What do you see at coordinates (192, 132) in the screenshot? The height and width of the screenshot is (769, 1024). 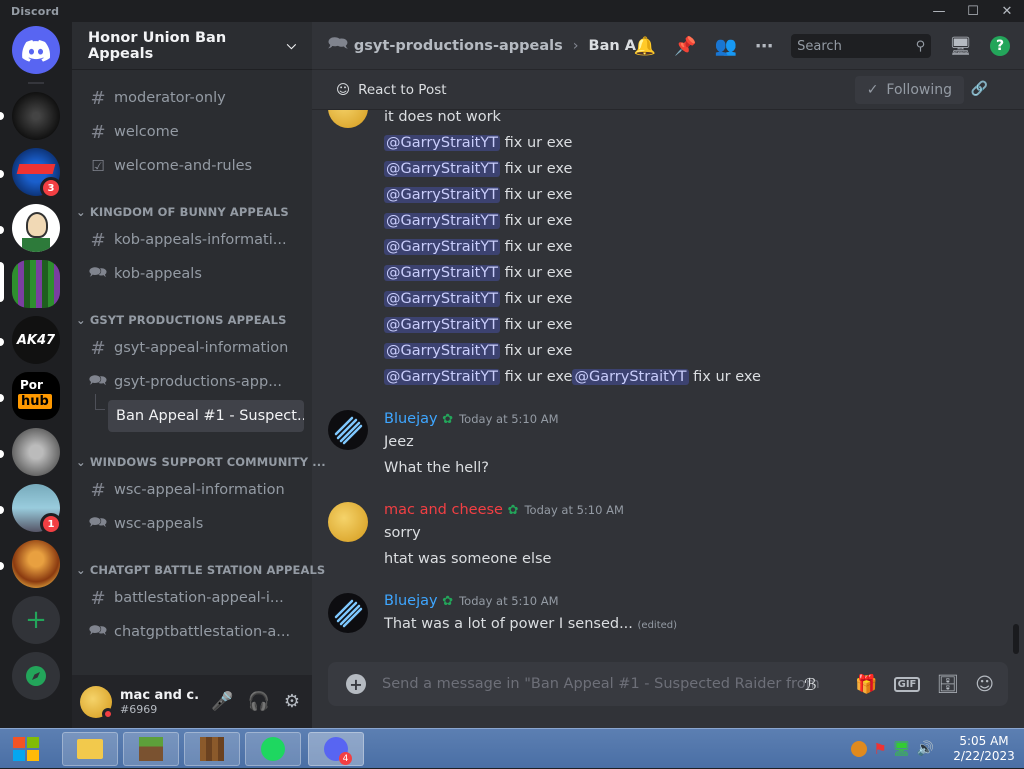 I see `channel-welcome: # welcome` at bounding box center [192, 132].